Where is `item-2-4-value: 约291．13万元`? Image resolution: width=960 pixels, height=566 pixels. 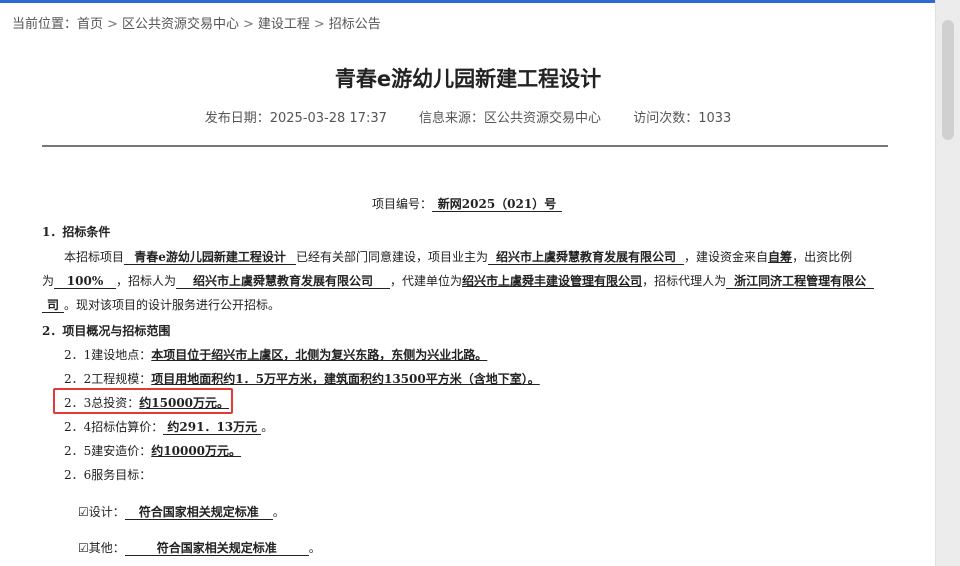 item-2-4-value: 约291．13万元 is located at coordinates (212, 427).